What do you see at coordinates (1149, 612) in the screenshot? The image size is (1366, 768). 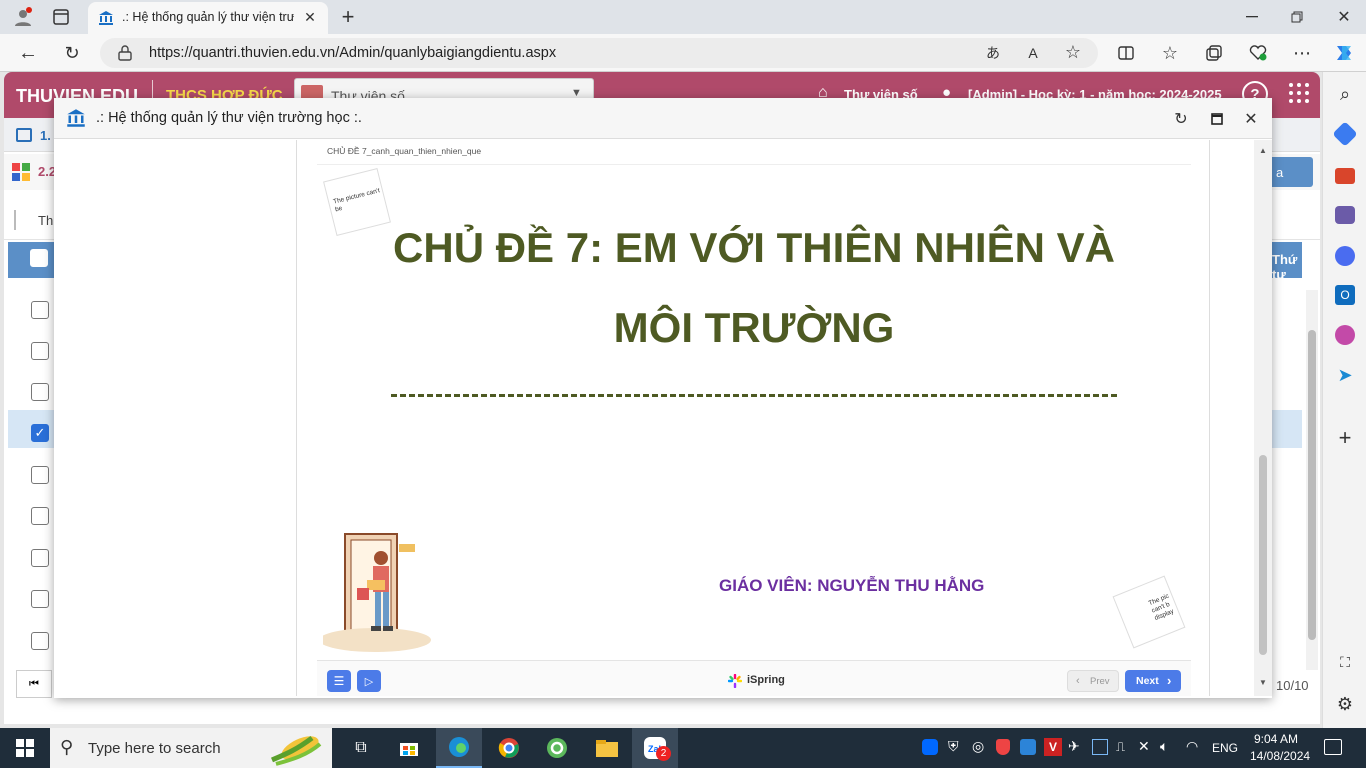 I see `broken-image-bottom: The pic can't b display` at bounding box center [1149, 612].